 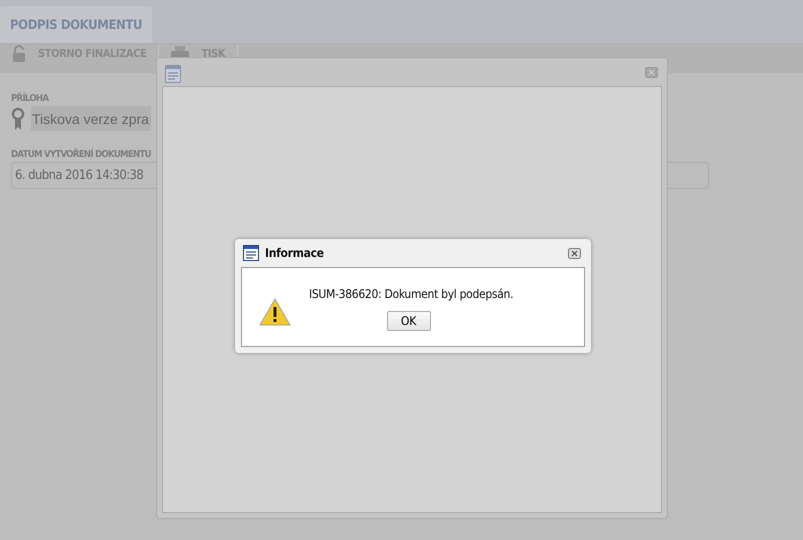 I want to click on field-label: DATUM VYTVOŘENÍ DOKUMENTU, so click(x=81, y=154).